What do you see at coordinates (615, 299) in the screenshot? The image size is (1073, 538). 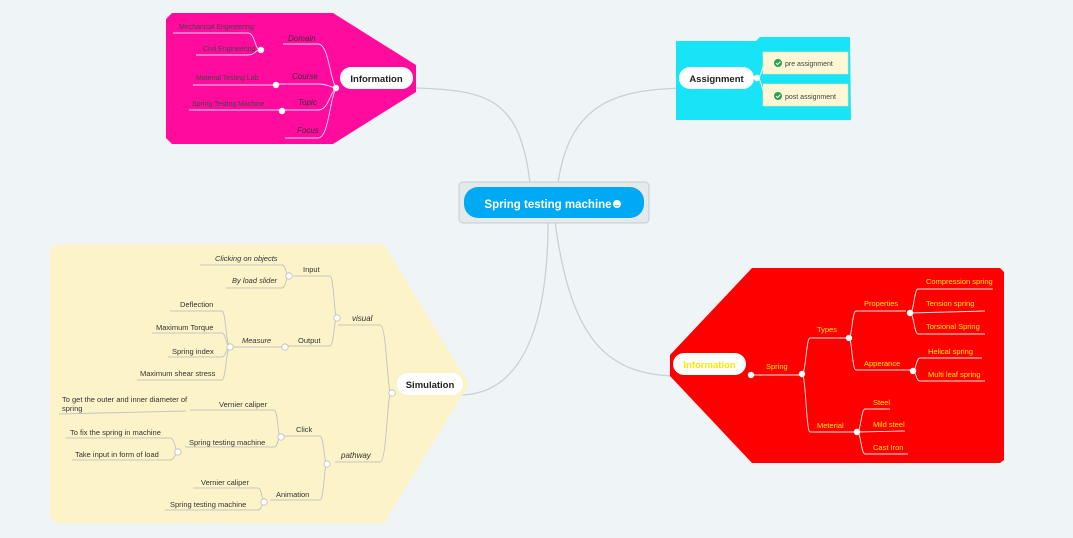 I see `connector-info-bottom` at bounding box center [615, 299].